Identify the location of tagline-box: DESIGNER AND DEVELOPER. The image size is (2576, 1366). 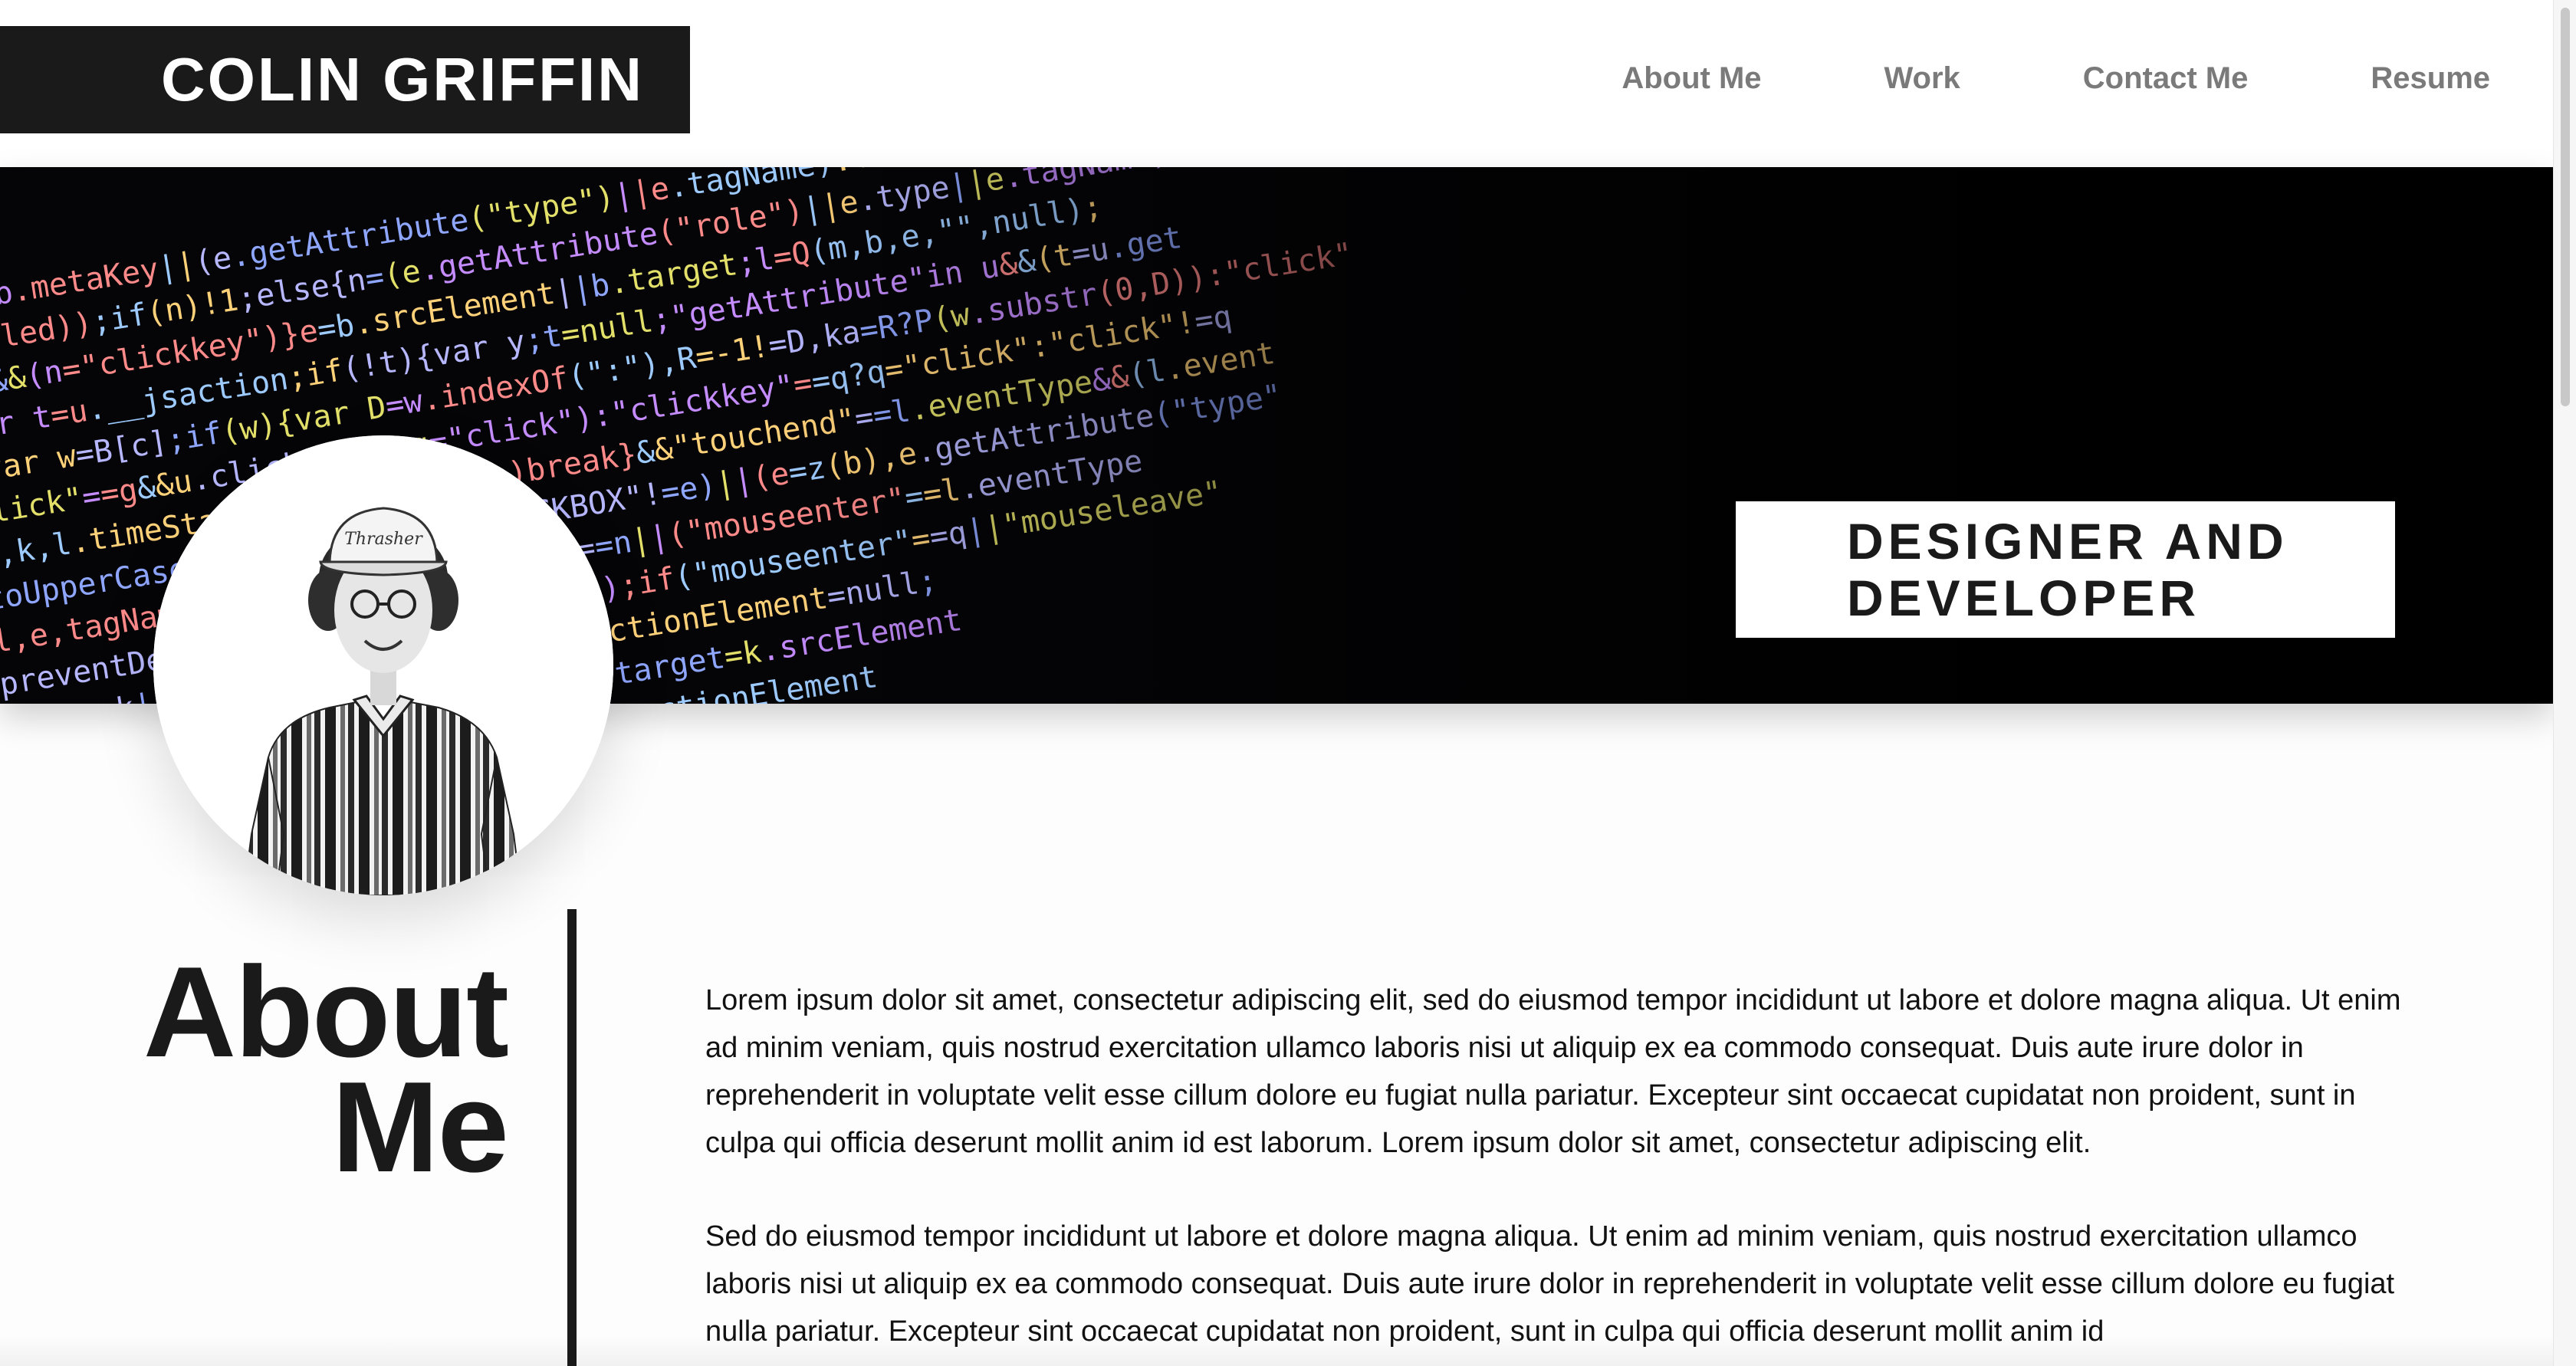
(2065, 569).